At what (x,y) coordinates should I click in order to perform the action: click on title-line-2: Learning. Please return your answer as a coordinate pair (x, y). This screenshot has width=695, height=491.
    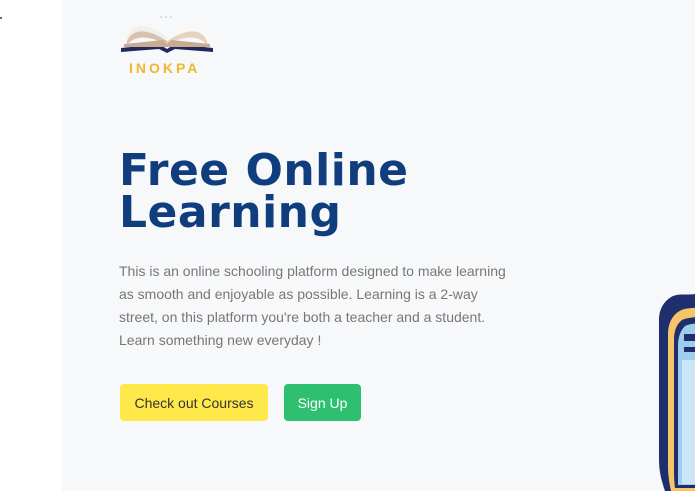
    Looking at the image, I should click on (230, 212).